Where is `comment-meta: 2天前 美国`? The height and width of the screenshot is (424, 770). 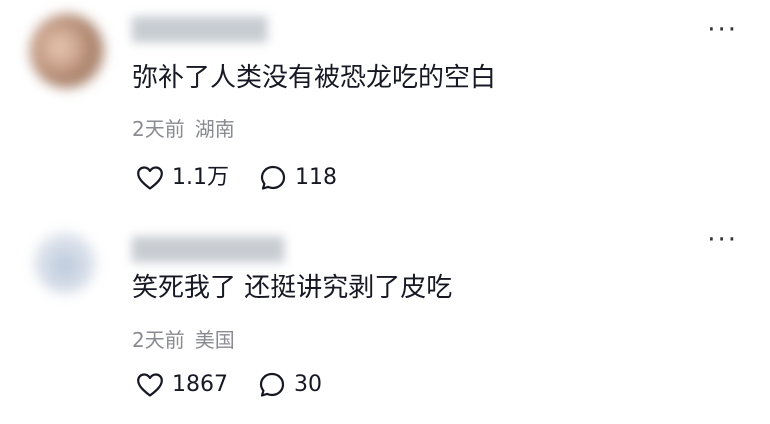
comment-meta: 2天前 美国 is located at coordinates (183, 340).